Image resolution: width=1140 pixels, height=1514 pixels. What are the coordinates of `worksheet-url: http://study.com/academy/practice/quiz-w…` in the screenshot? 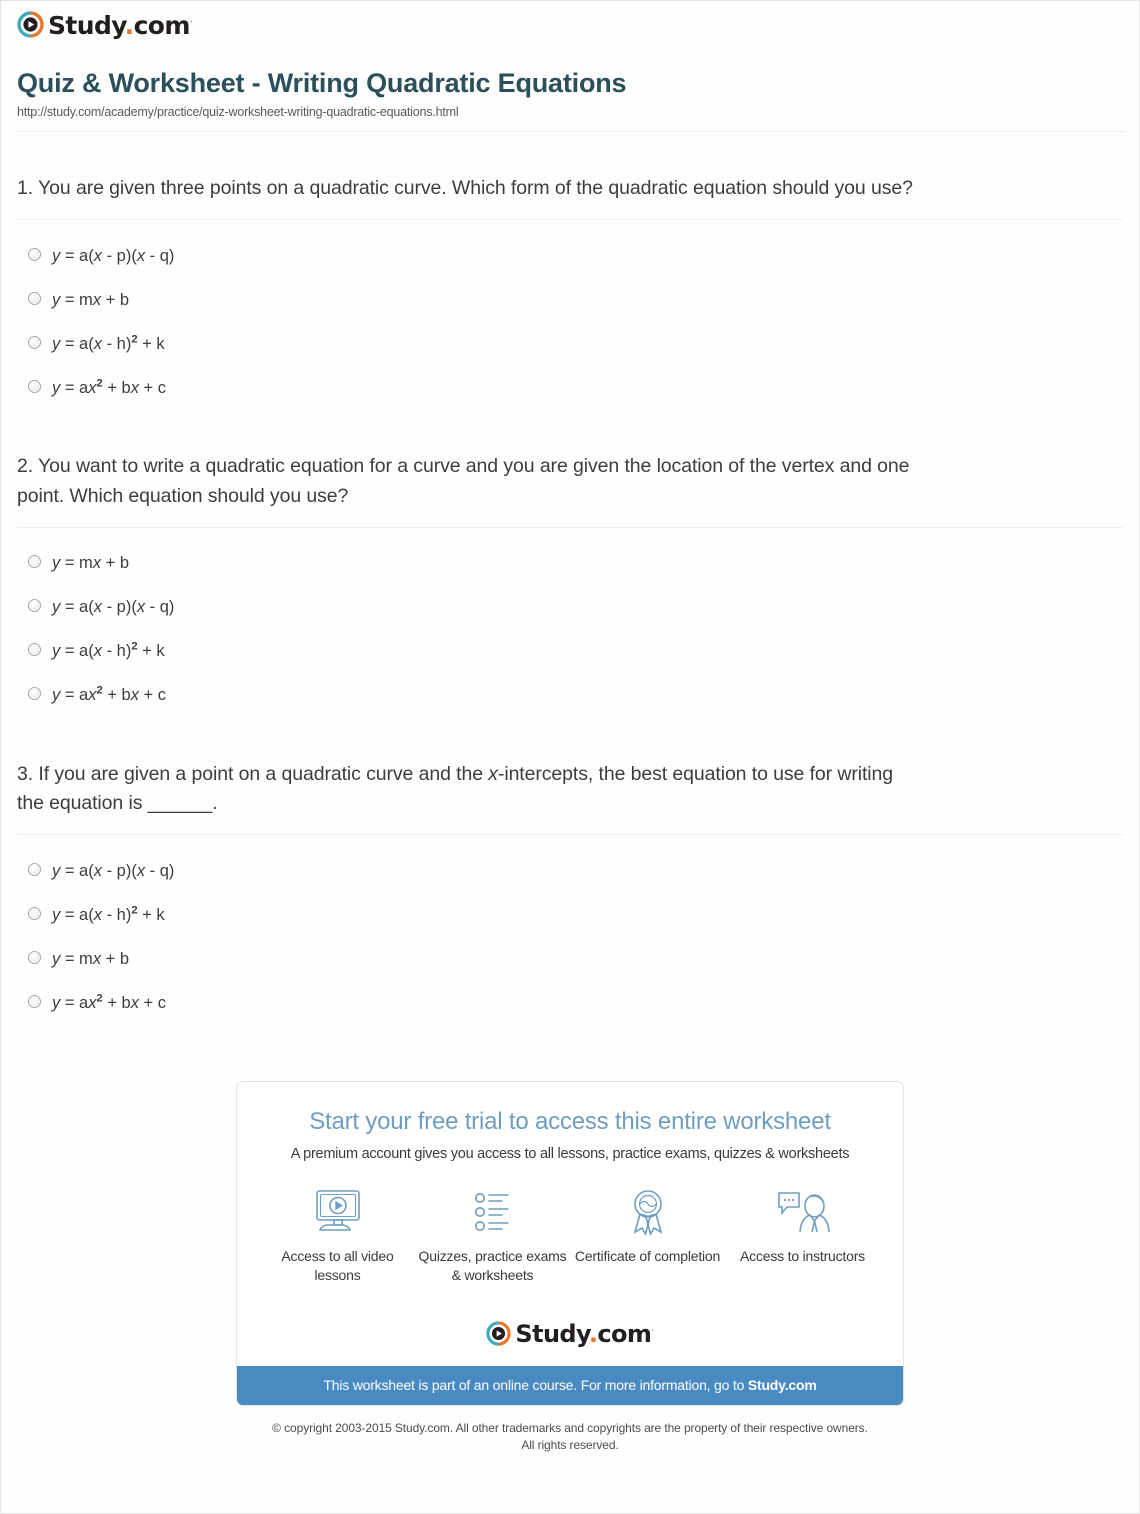 It's located at (238, 112).